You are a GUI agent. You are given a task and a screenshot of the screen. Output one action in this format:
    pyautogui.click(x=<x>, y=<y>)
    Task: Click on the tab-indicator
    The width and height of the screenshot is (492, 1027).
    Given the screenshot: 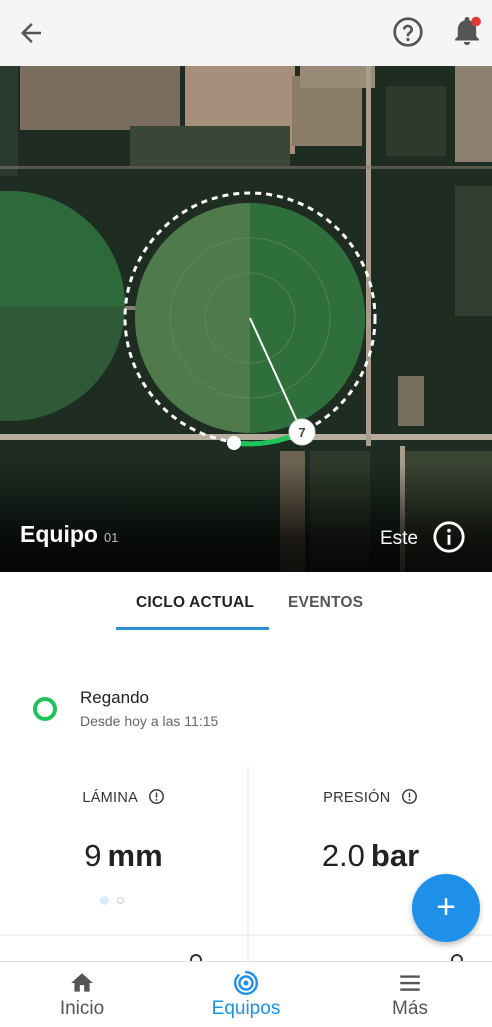 What is the action you would take?
    pyautogui.click(x=192, y=628)
    